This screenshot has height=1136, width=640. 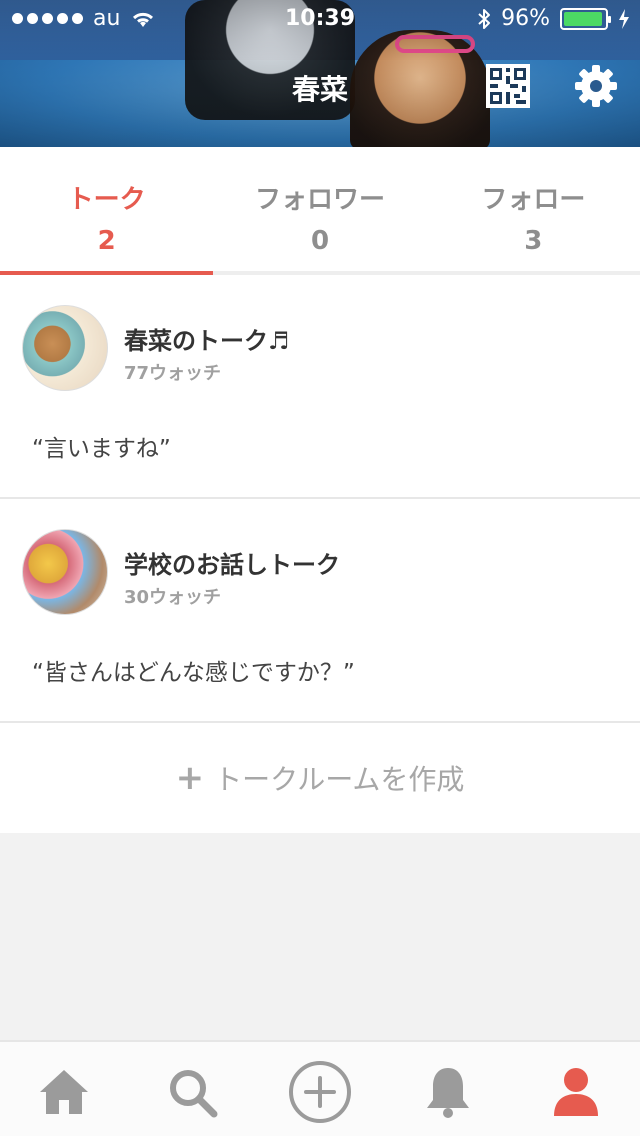 I want to click on tab-count: 3, so click(x=533, y=241).